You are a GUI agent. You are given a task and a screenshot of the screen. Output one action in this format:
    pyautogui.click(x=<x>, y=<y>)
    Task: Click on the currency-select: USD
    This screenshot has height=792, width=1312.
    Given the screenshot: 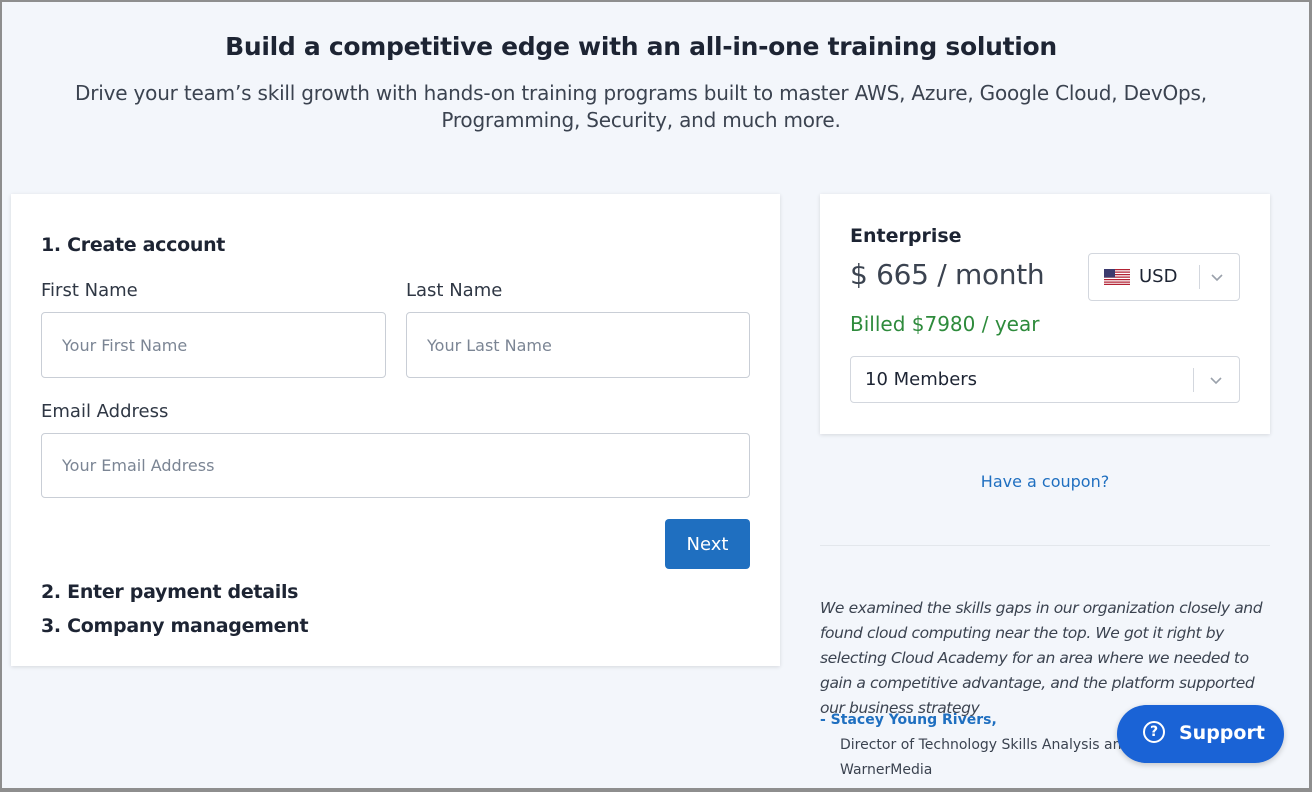 What is the action you would take?
    pyautogui.click(x=1164, y=277)
    